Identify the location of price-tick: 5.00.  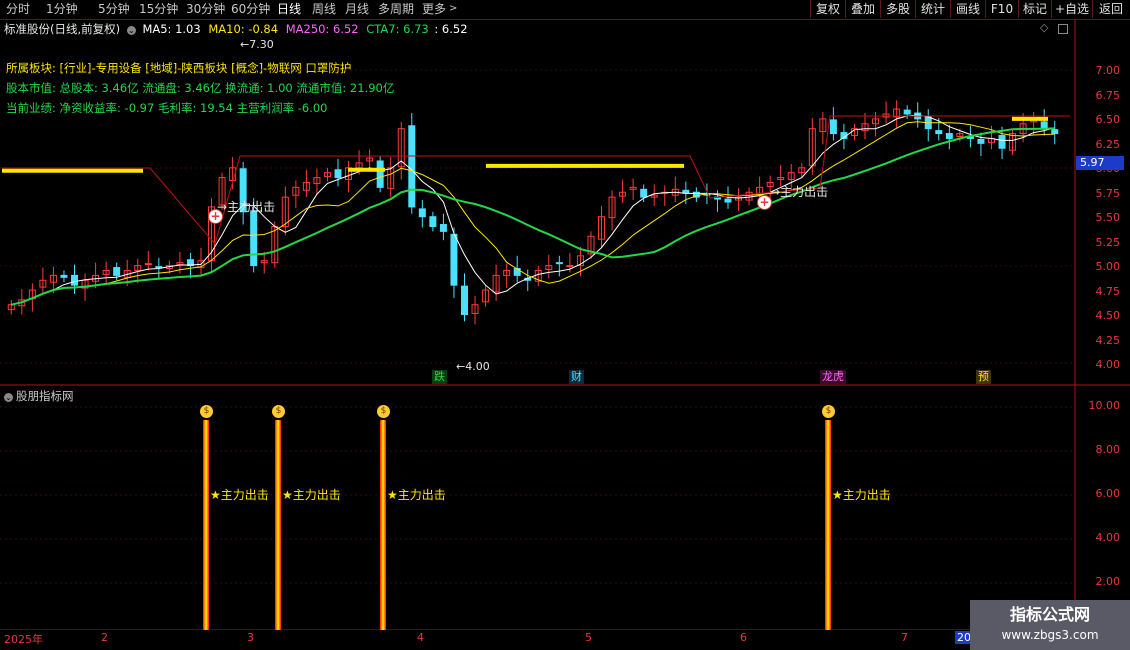
(1108, 266).